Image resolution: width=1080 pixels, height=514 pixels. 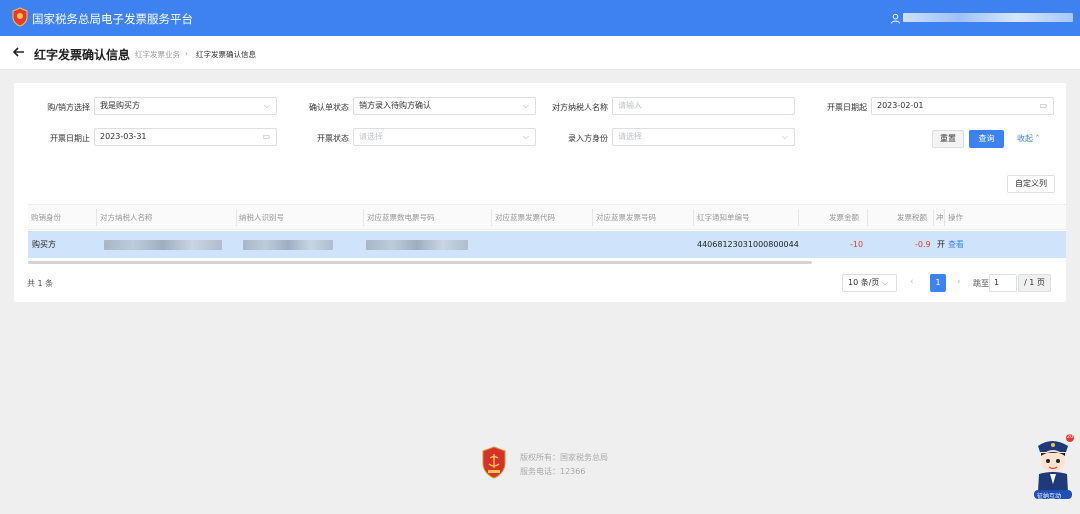 What do you see at coordinates (70, 138) in the screenshot?
I see `filter-label-date-end: 开票日期止` at bounding box center [70, 138].